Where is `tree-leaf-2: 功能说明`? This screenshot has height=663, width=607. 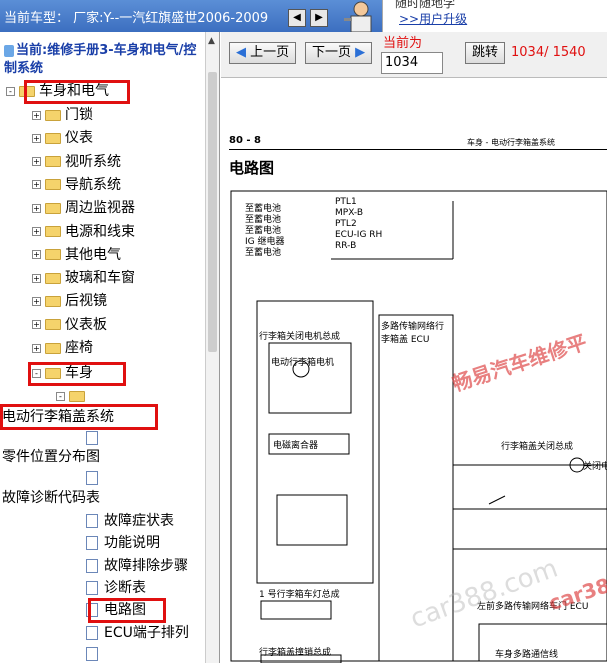
tree-leaf-2: 功能说明 is located at coordinates (123, 543).